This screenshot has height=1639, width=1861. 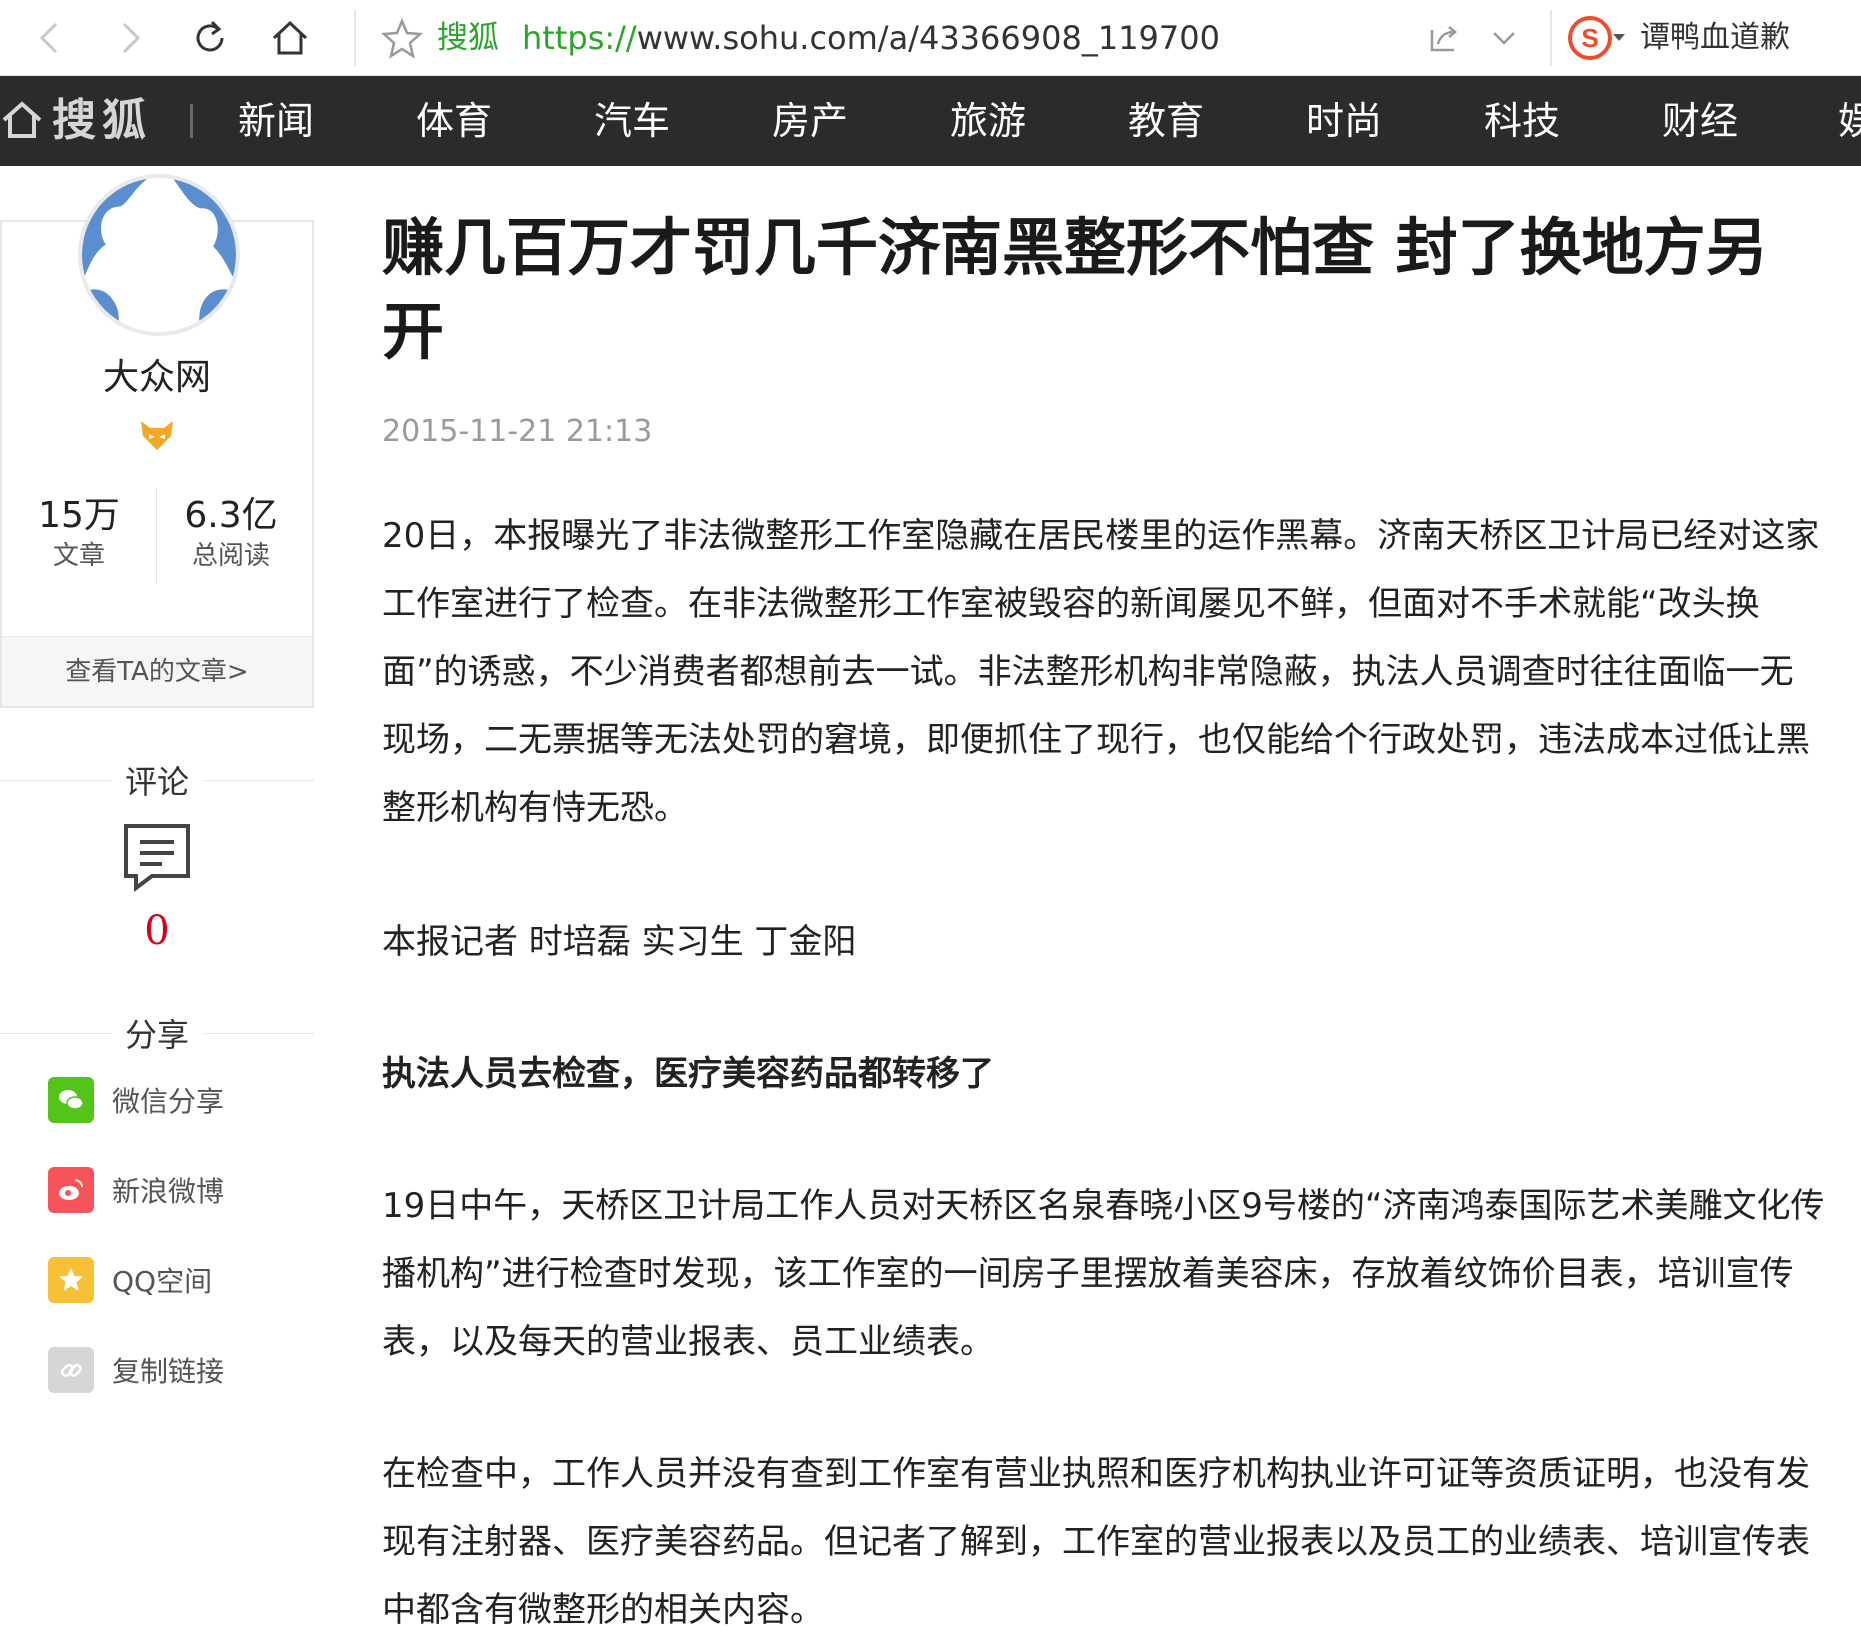 I want to click on qzone-star-icon, so click(x=71, y=1280).